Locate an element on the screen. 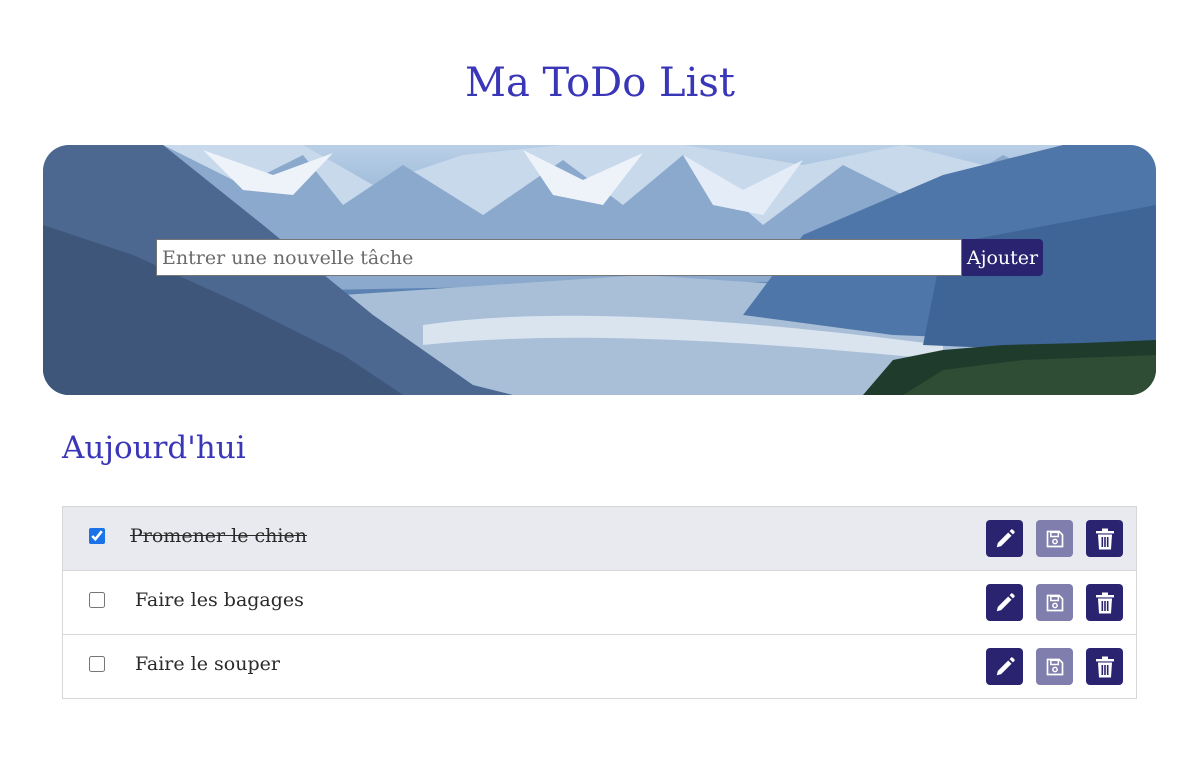 The width and height of the screenshot is (1200, 763). task-label: Promener le chien is located at coordinates (218, 536).